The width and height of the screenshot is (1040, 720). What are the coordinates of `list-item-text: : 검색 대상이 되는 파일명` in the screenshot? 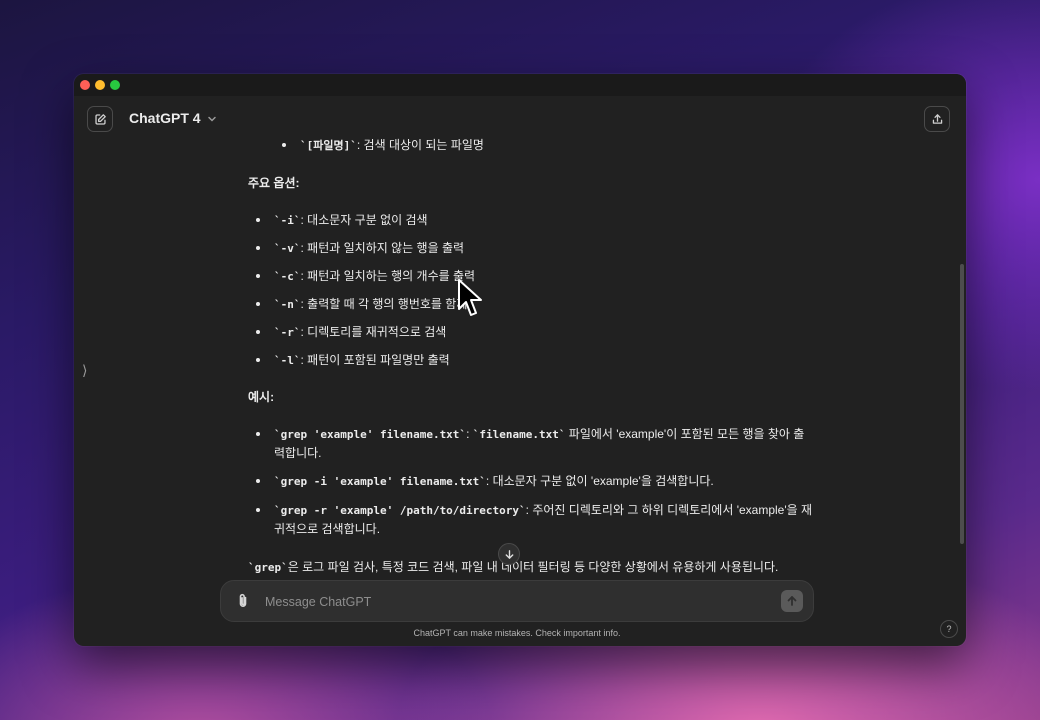 It's located at (420, 145).